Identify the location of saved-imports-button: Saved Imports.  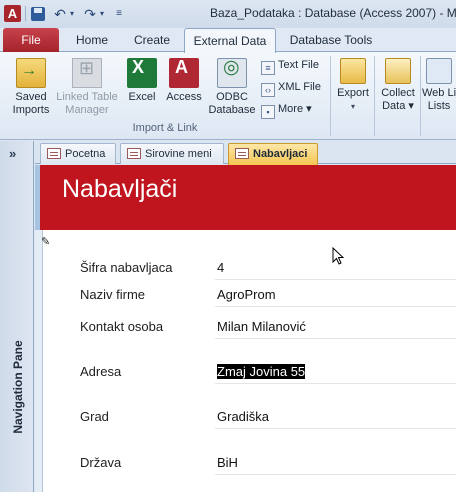
(31, 87).